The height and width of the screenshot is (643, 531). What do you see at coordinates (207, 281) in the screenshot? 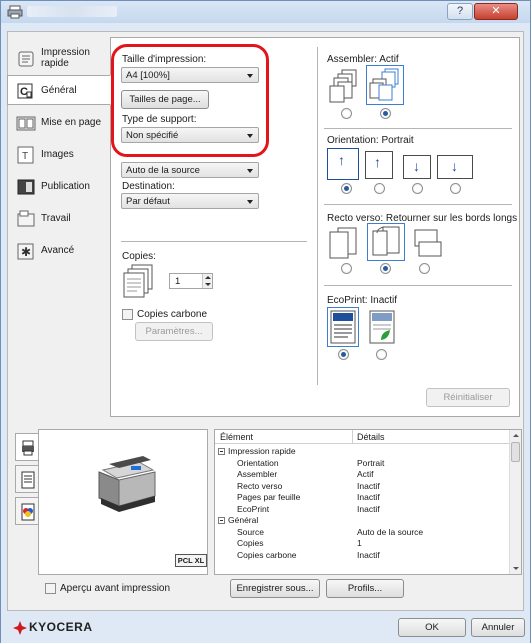
I see `stepper-arrows-icon` at bounding box center [207, 281].